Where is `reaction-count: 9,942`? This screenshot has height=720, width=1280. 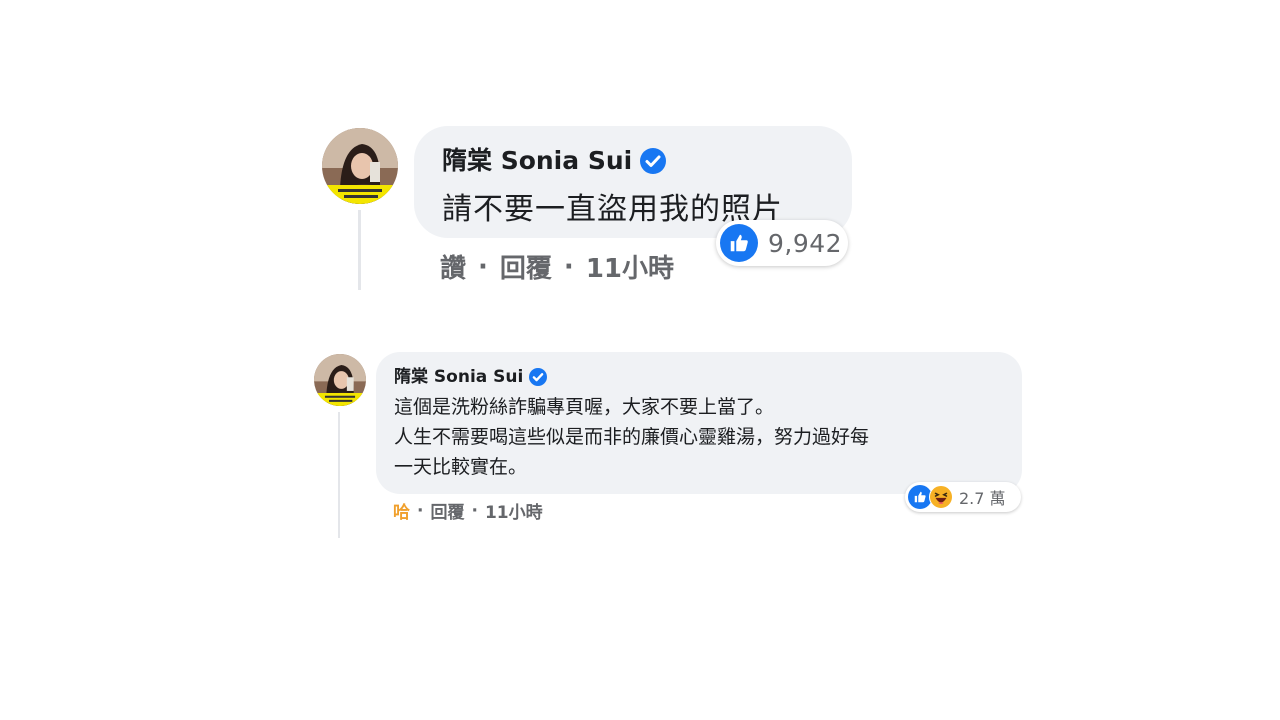 reaction-count: 9,942 is located at coordinates (805, 243).